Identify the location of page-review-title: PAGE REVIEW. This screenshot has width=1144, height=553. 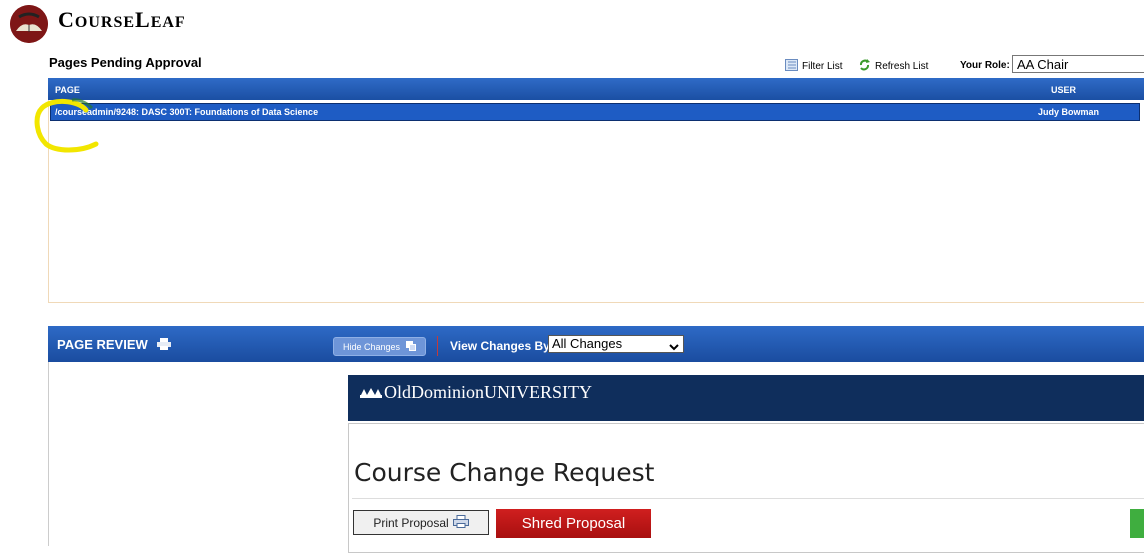
(114, 345).